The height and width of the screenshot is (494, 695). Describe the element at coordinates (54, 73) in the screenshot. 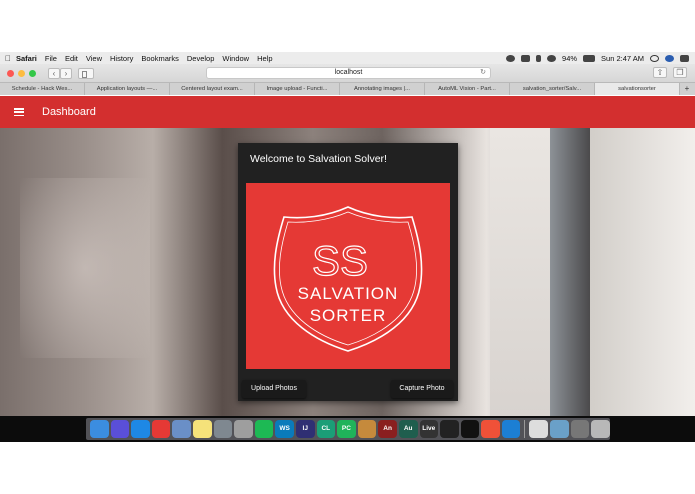

I see `back-icon: ‹` at that location.